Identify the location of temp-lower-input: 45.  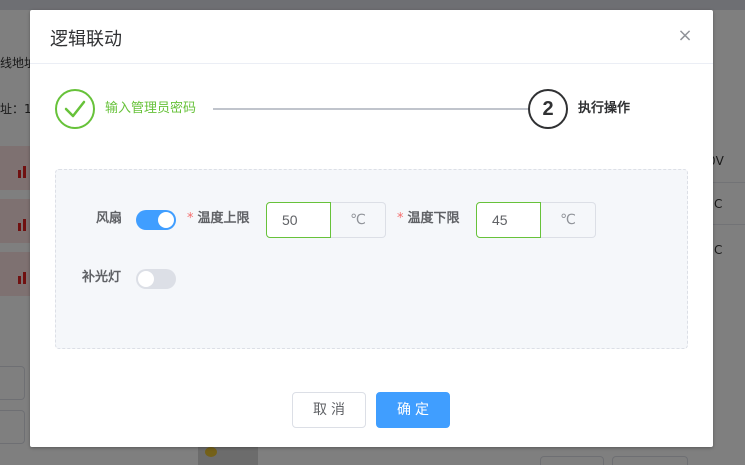
(508, 220).